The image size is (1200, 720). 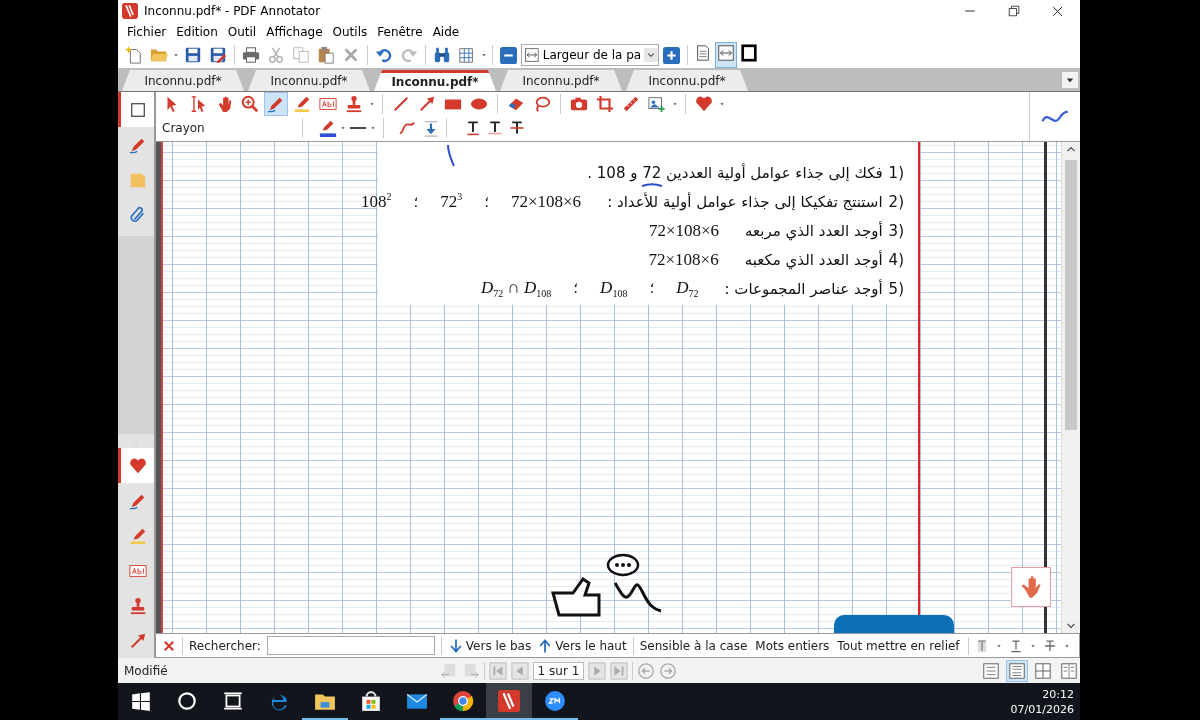 I want to click on math-expression: D$_{72}$ ∩ D$_{108}$, so click(x=516, y=288).